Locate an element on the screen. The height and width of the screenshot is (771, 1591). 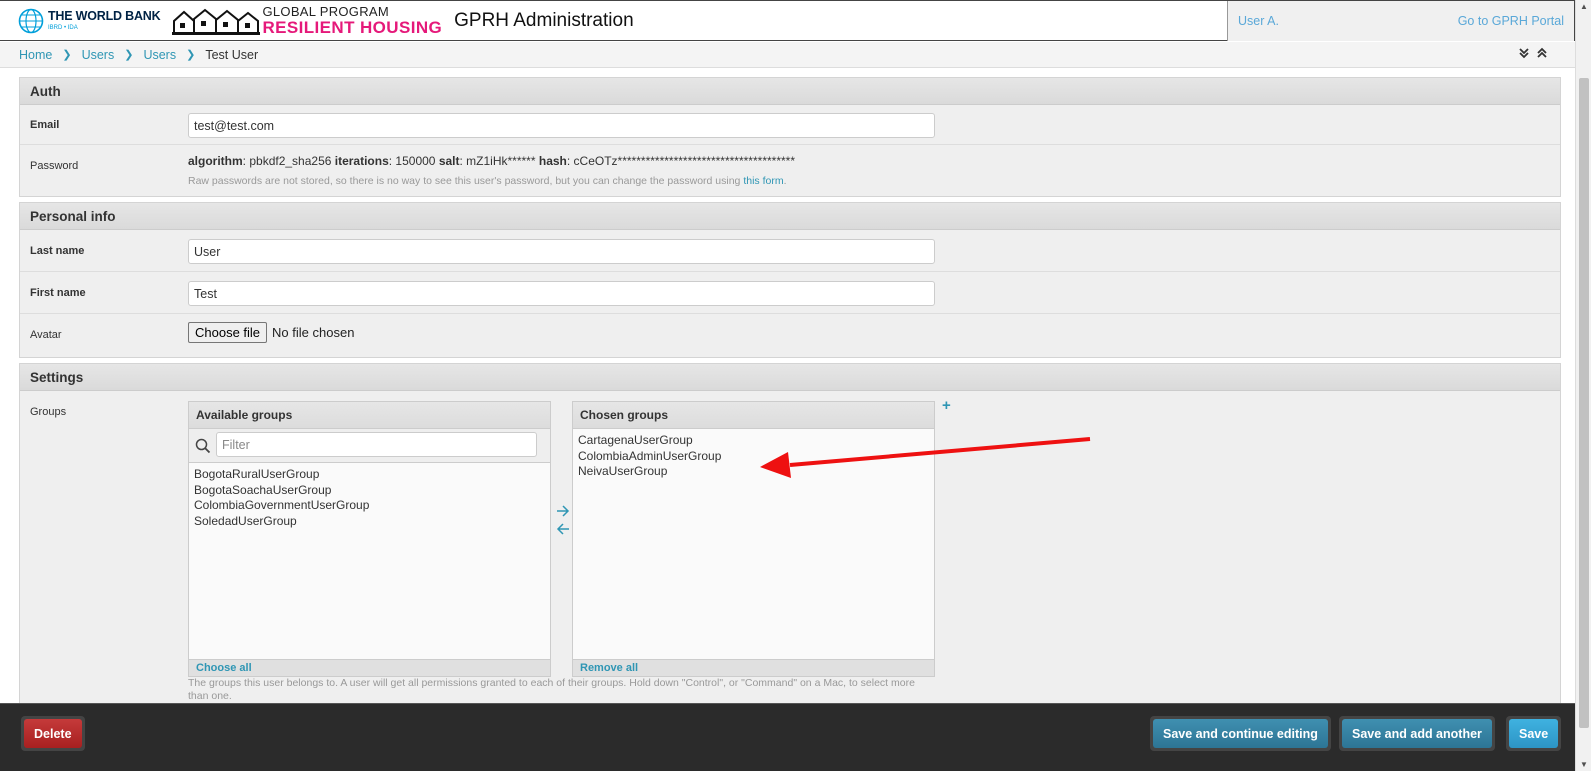
chosen-groups-title: Chosen groups is located at coordinates (753, 415).